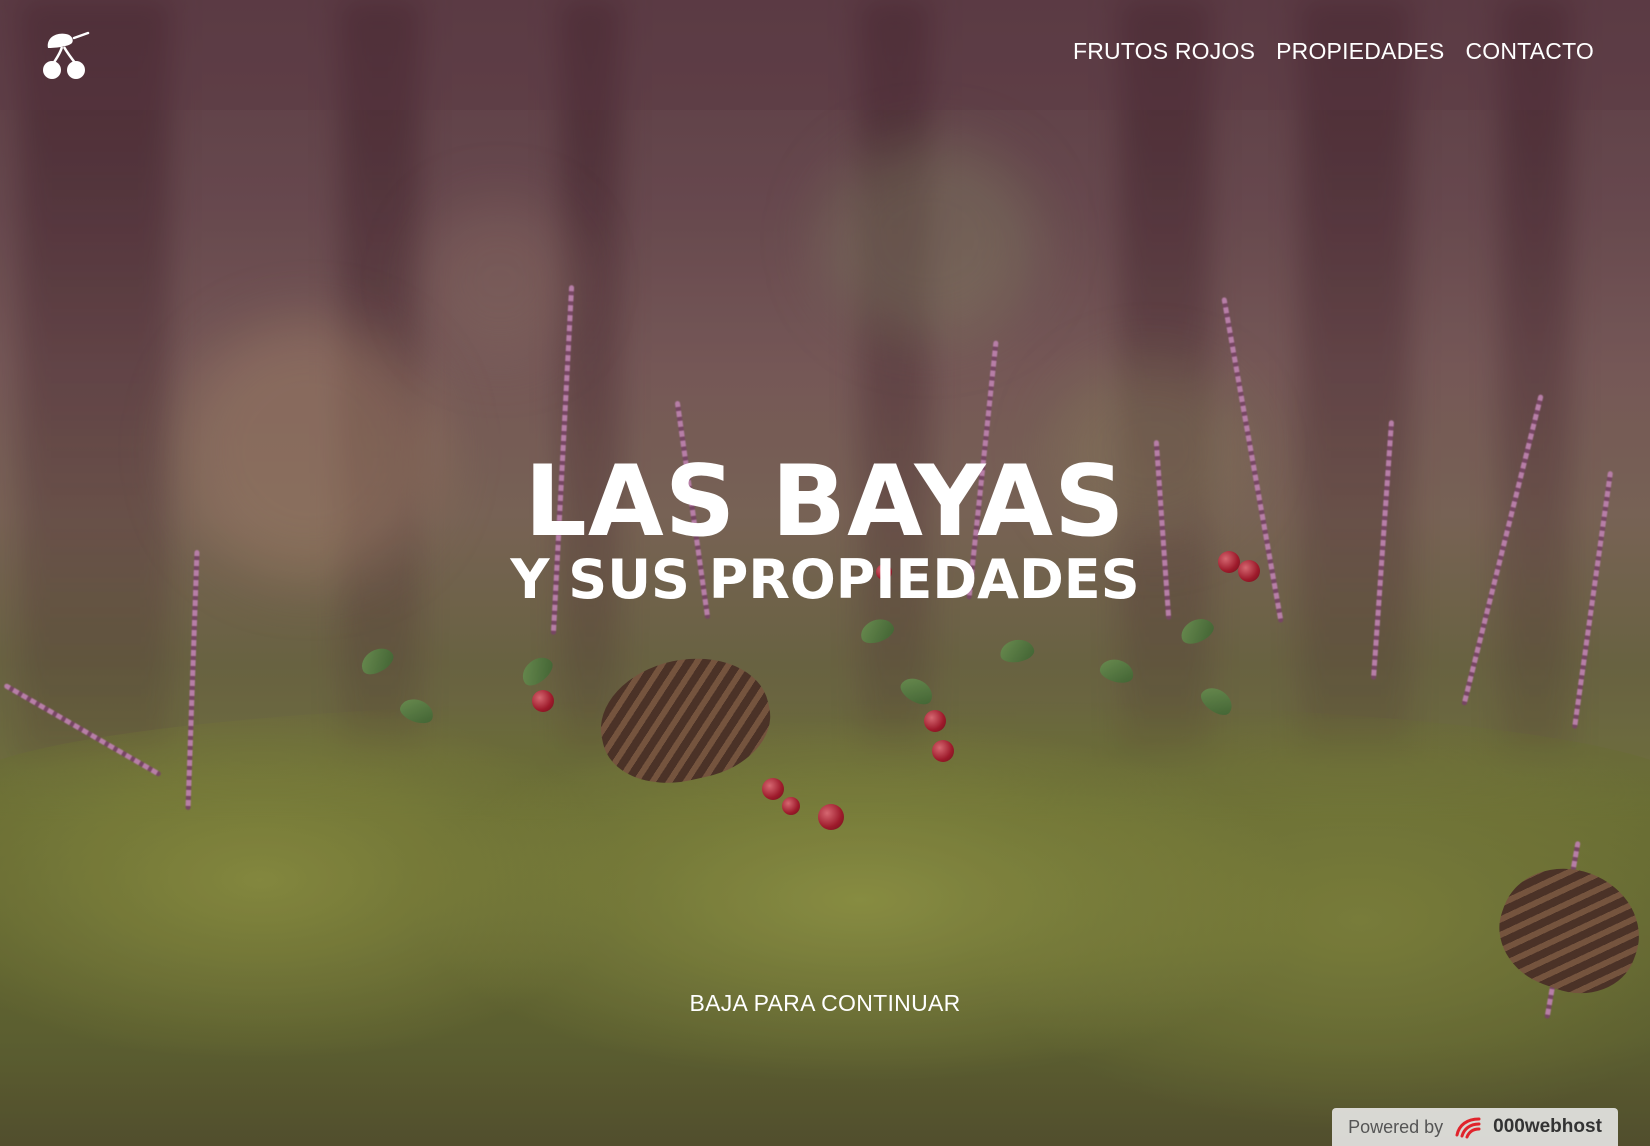 The height and width of the screenshot is (1146, 1650). Describe the element at coordinates (1360, 51) in the screenshot. I see `nav-item-propiedades: PROPIEDADES` at that location.